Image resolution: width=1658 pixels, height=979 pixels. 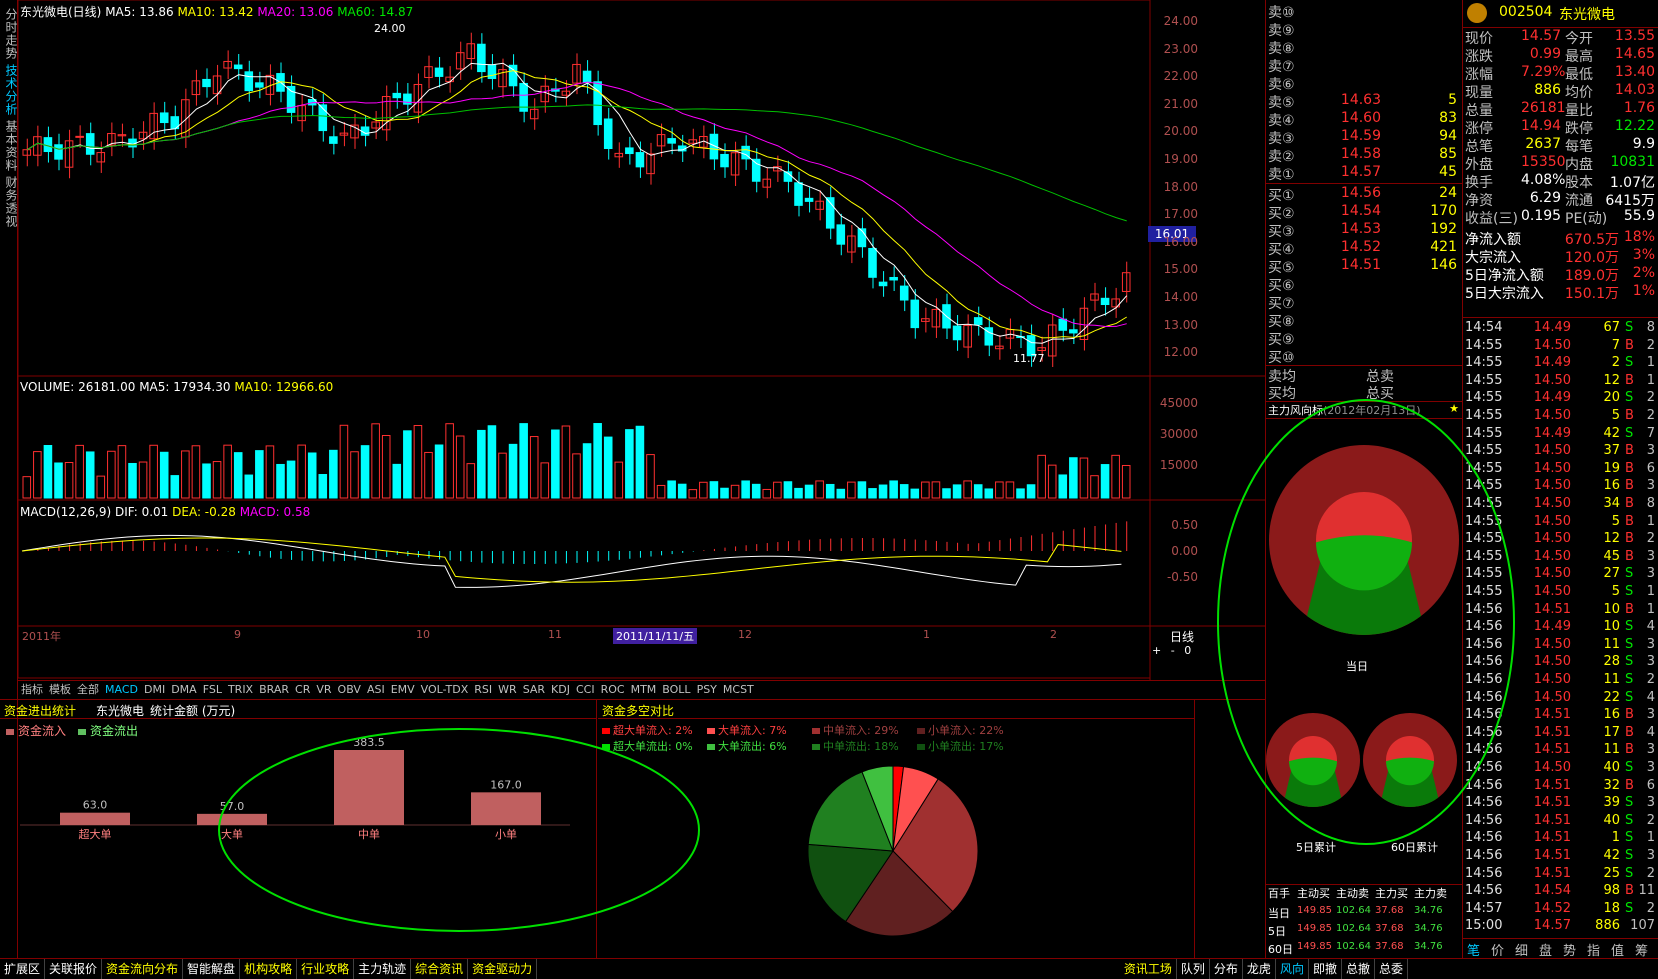 What do you see at coordinates (1325, 969) in the screenshot?
I see `statusbar-right-tab: 即撤` at bounding box center [1325, 969].